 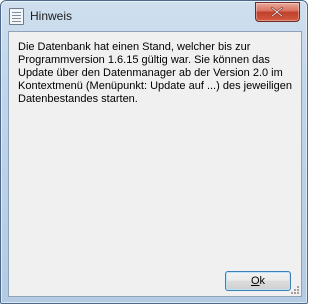 What do you see at coordinates (255, 281) in the screenshot?
I see `ok-button-mnemonic: O` at bounding box center [255, 281].